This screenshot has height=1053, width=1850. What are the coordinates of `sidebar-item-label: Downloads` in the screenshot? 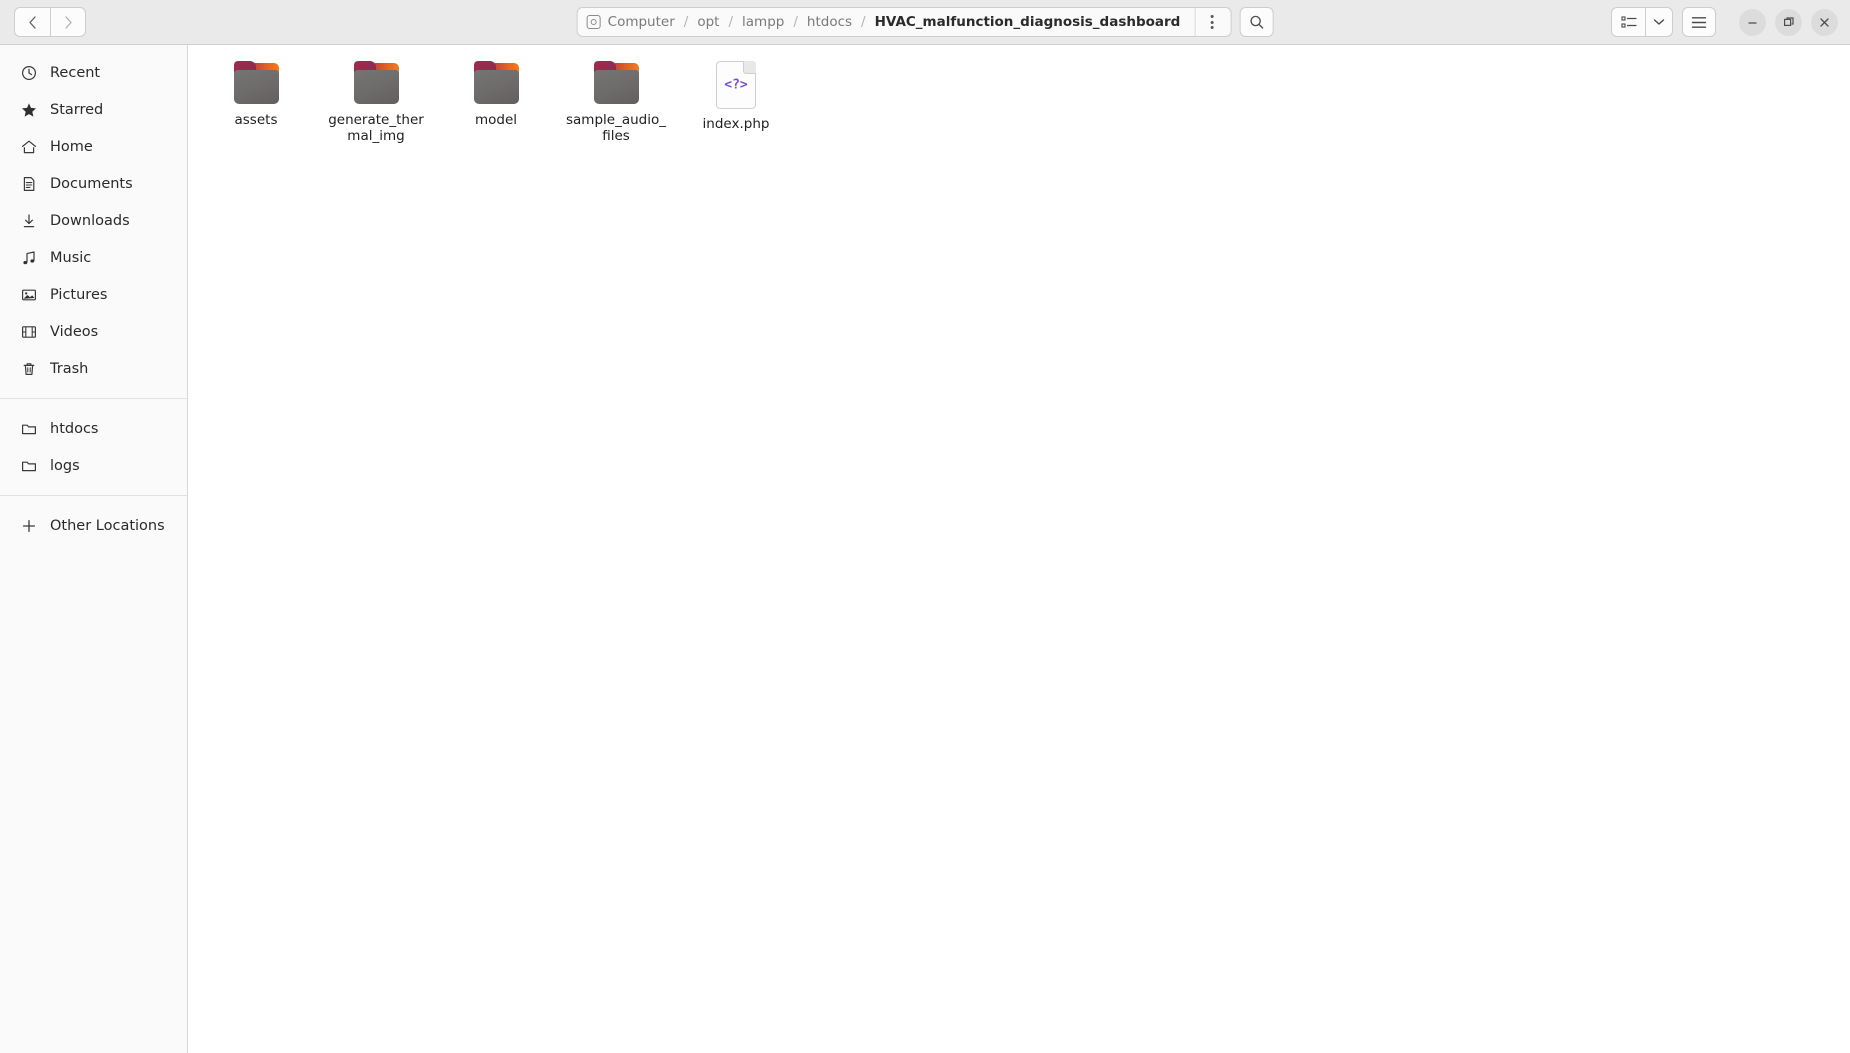 It's located at (90, 220).